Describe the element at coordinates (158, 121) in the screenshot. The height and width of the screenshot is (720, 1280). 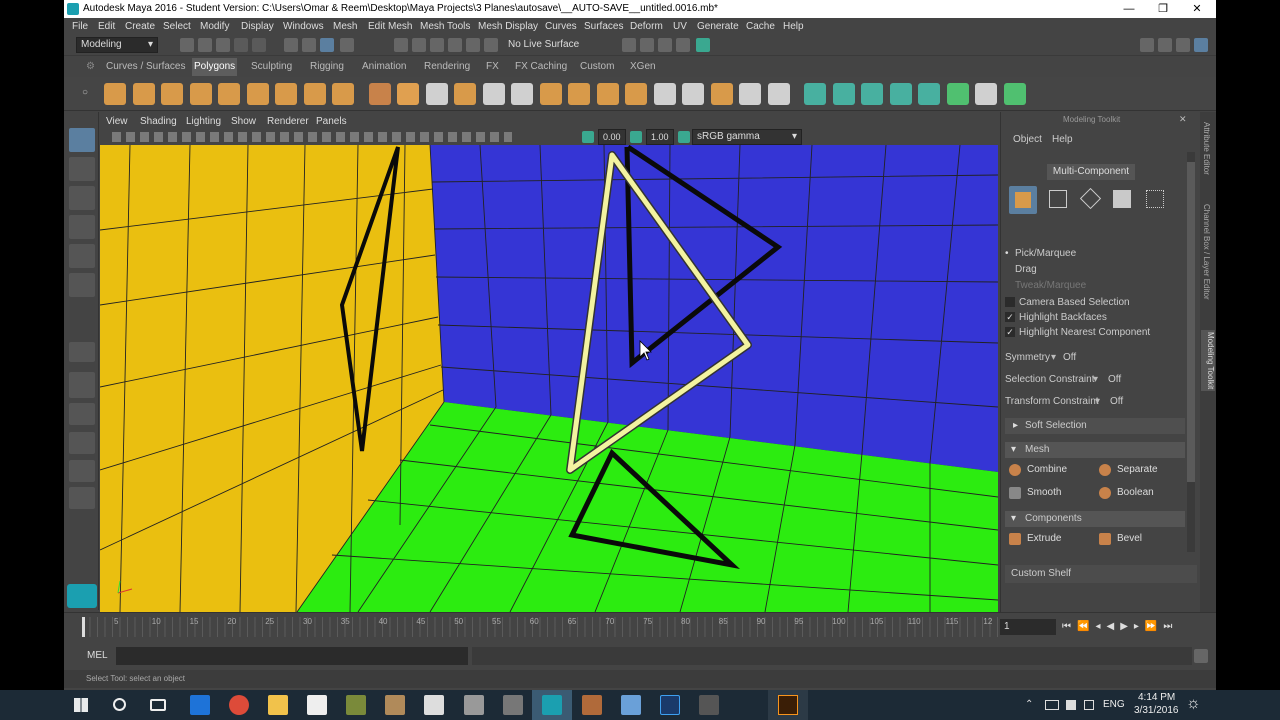
I see `viewport-menu-shading: Shading` at that location.